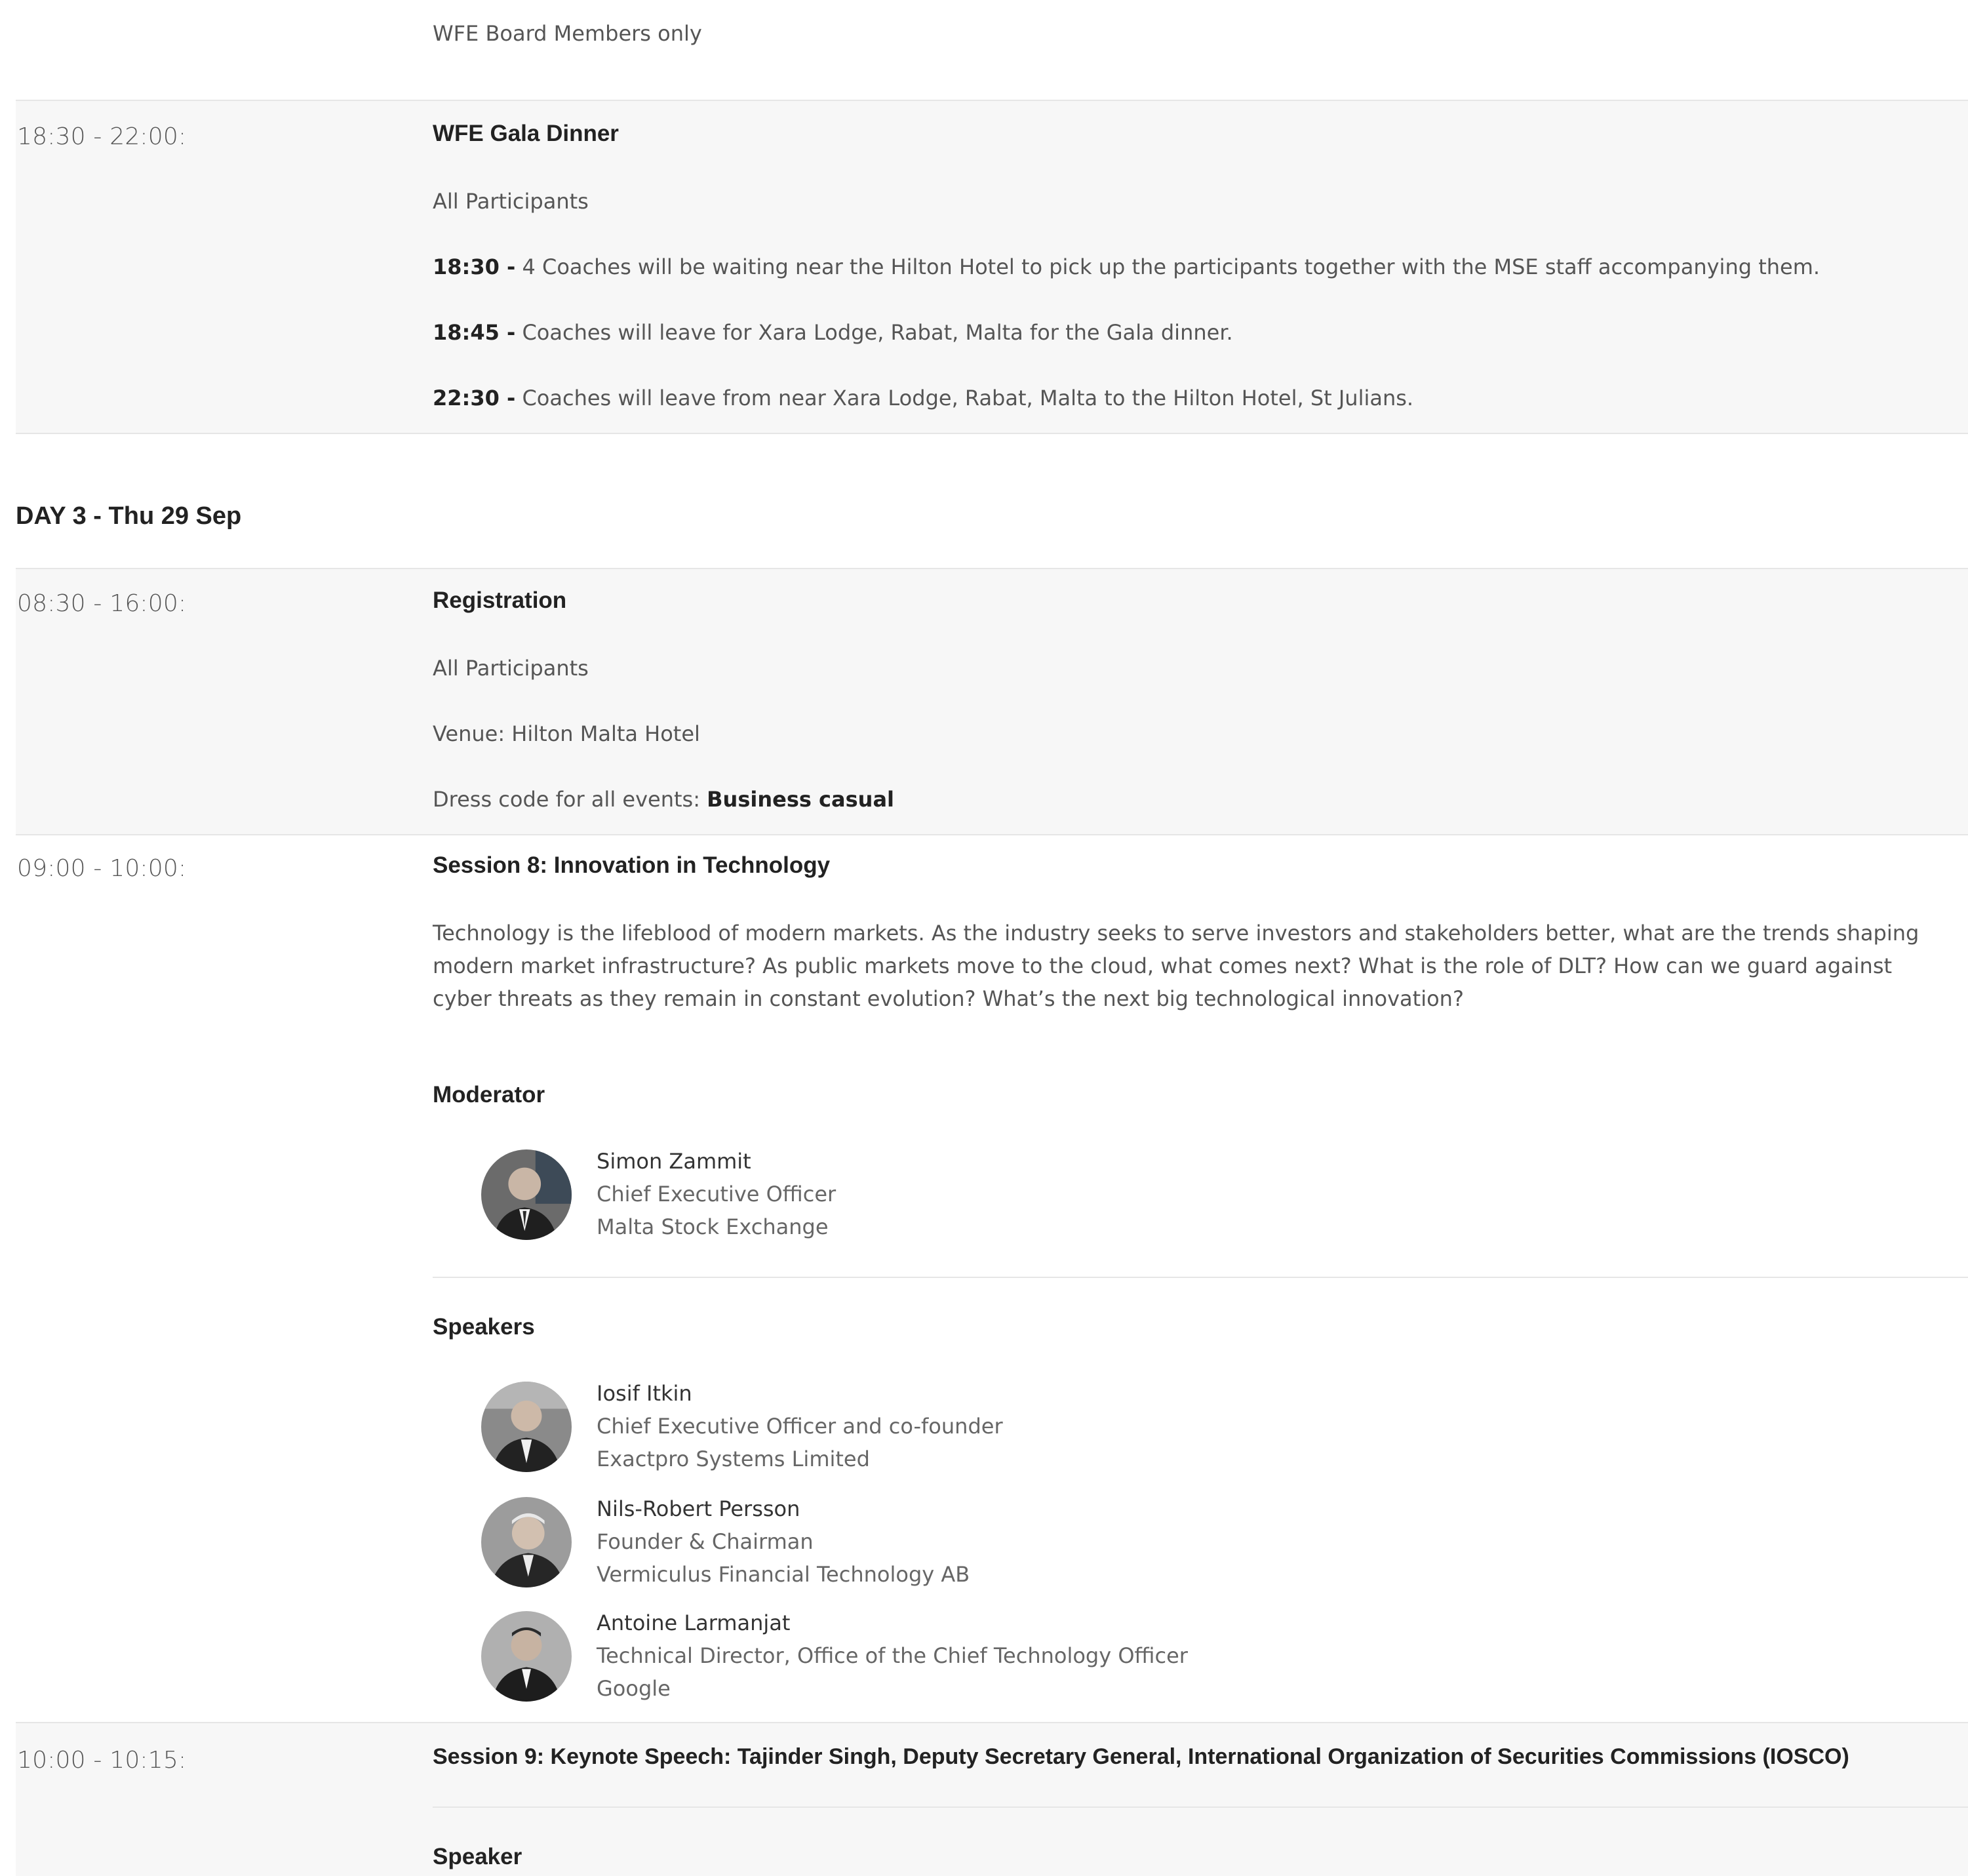 Image resolution: width=1968 pixels, height=1876 pixels. Describe the element at coordinates (526, 133) in the screenshot. I see `row-title: WFE Gala Dinner` at that location.